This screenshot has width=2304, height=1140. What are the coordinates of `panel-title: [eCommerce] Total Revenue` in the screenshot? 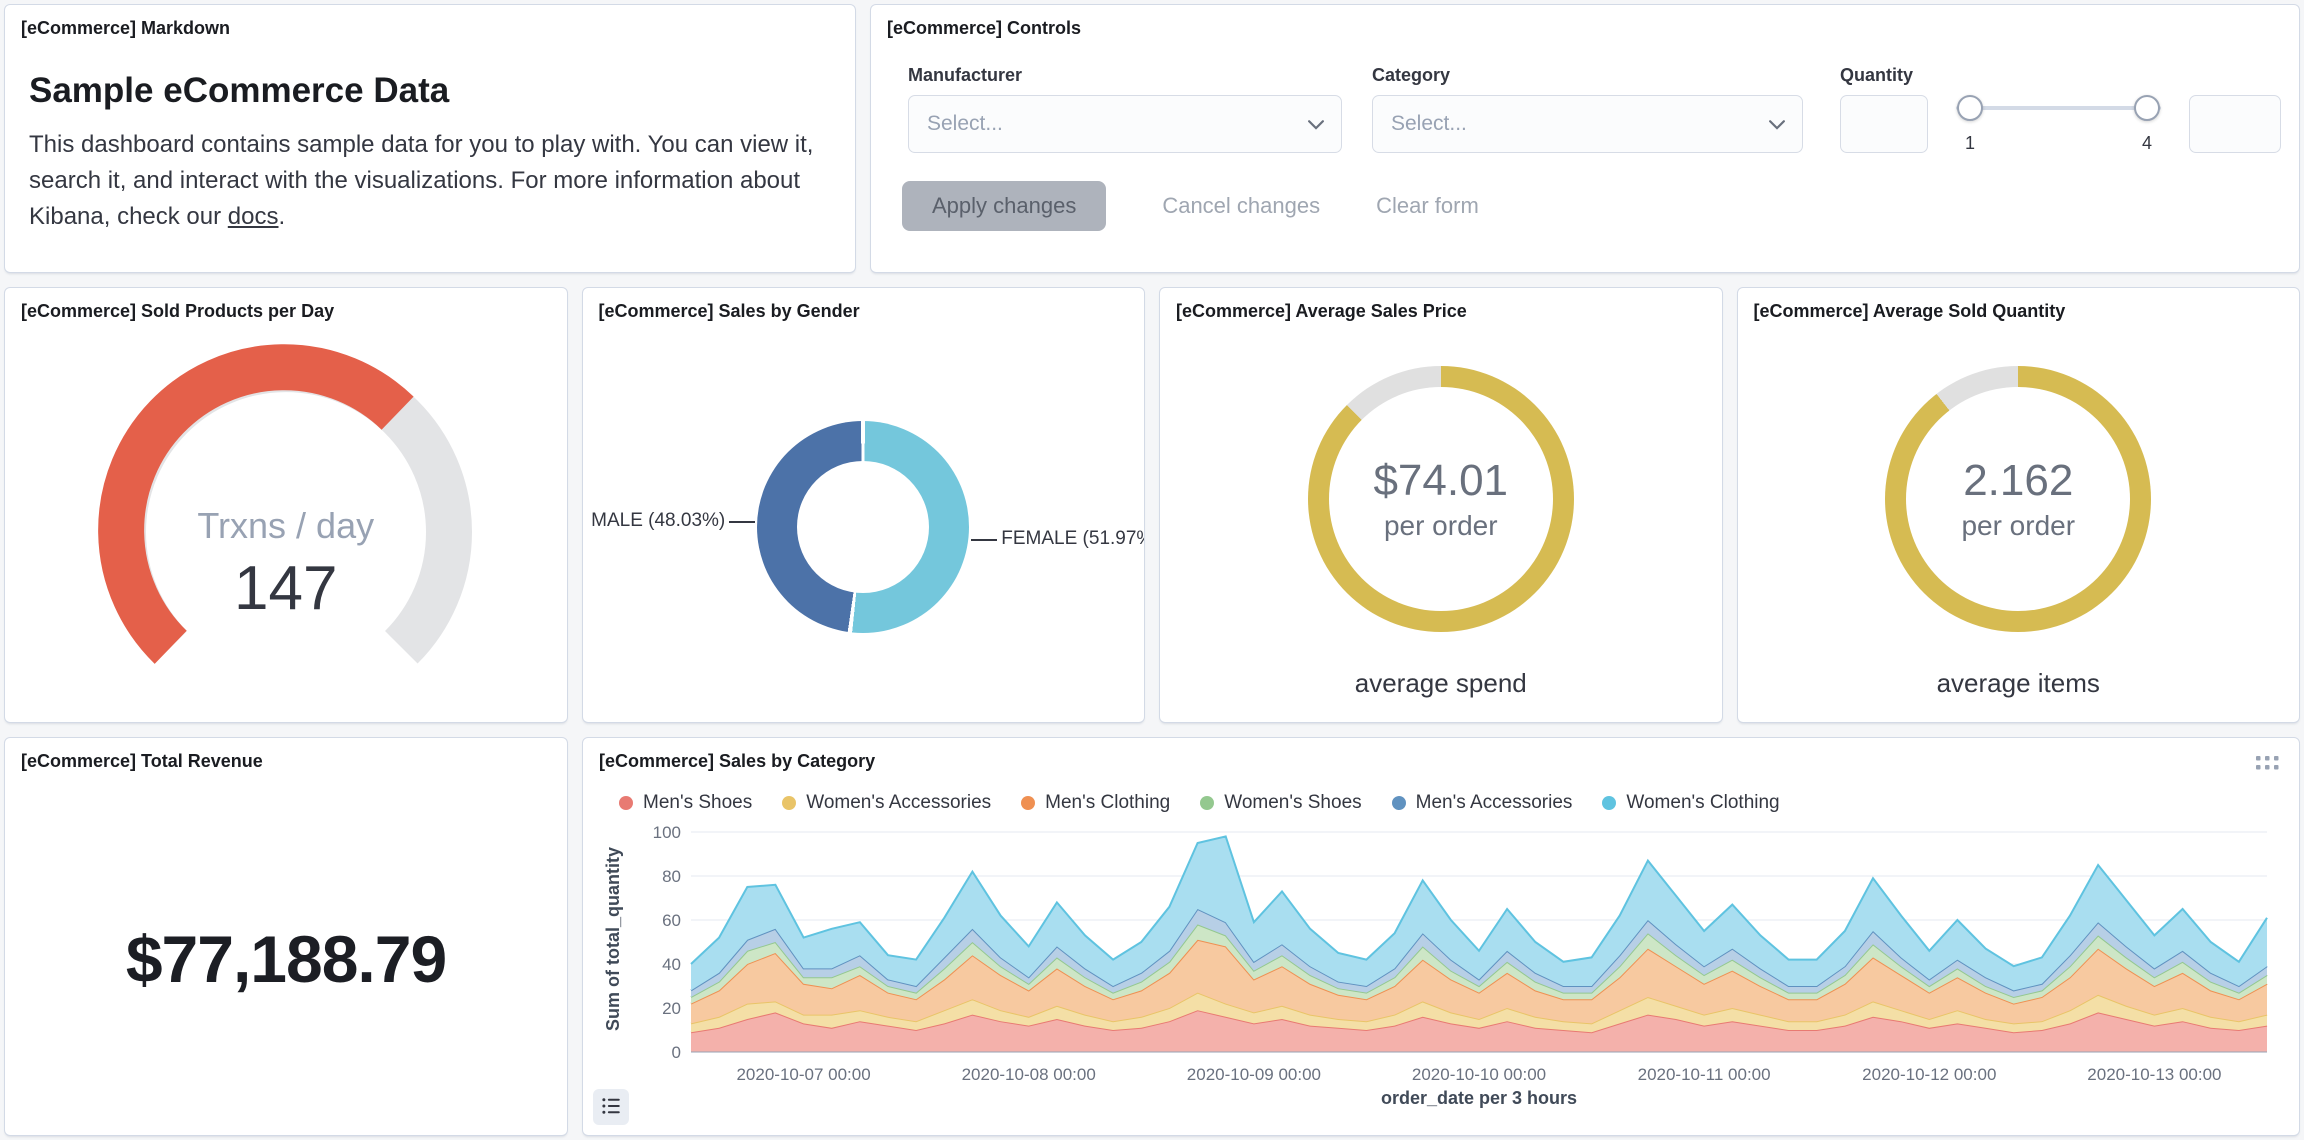 It's located at (142, 761).